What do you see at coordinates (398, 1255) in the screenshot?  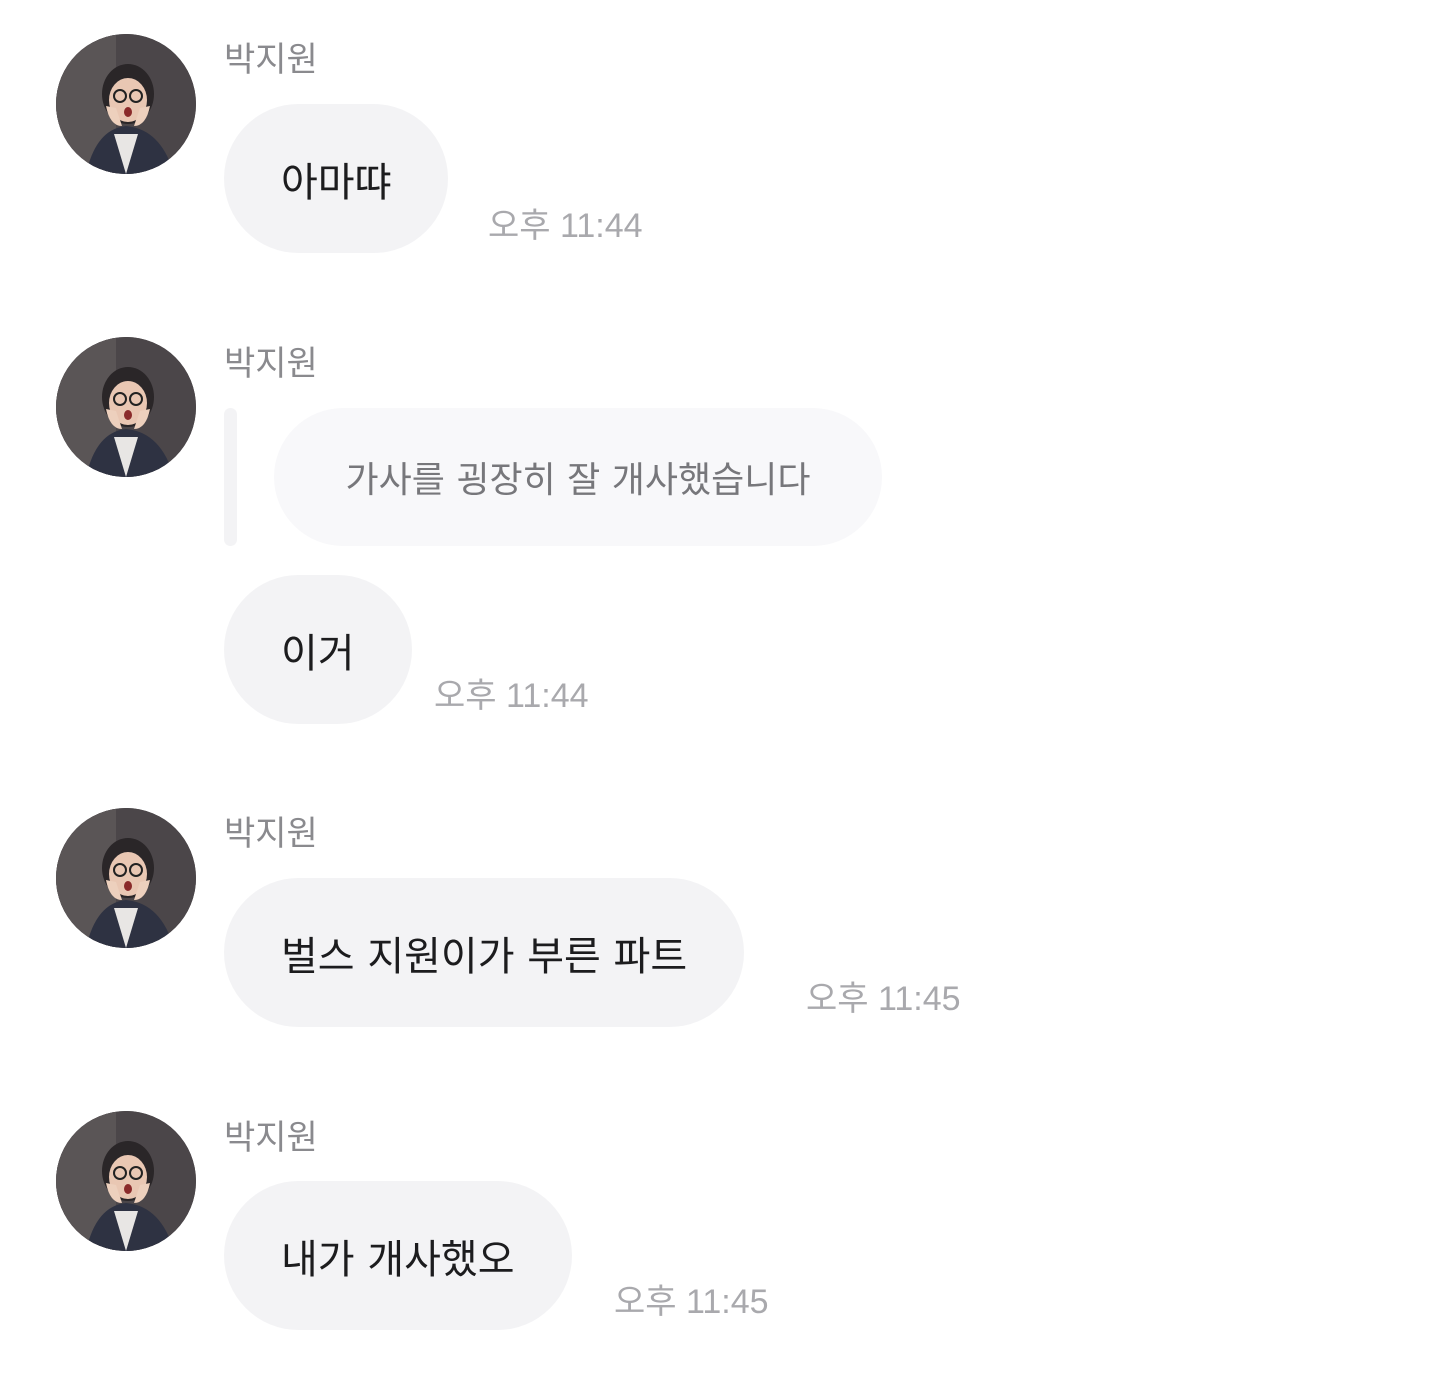 I see `message-bubble: 내가 개사했오` at bounding box center [398, 1255].